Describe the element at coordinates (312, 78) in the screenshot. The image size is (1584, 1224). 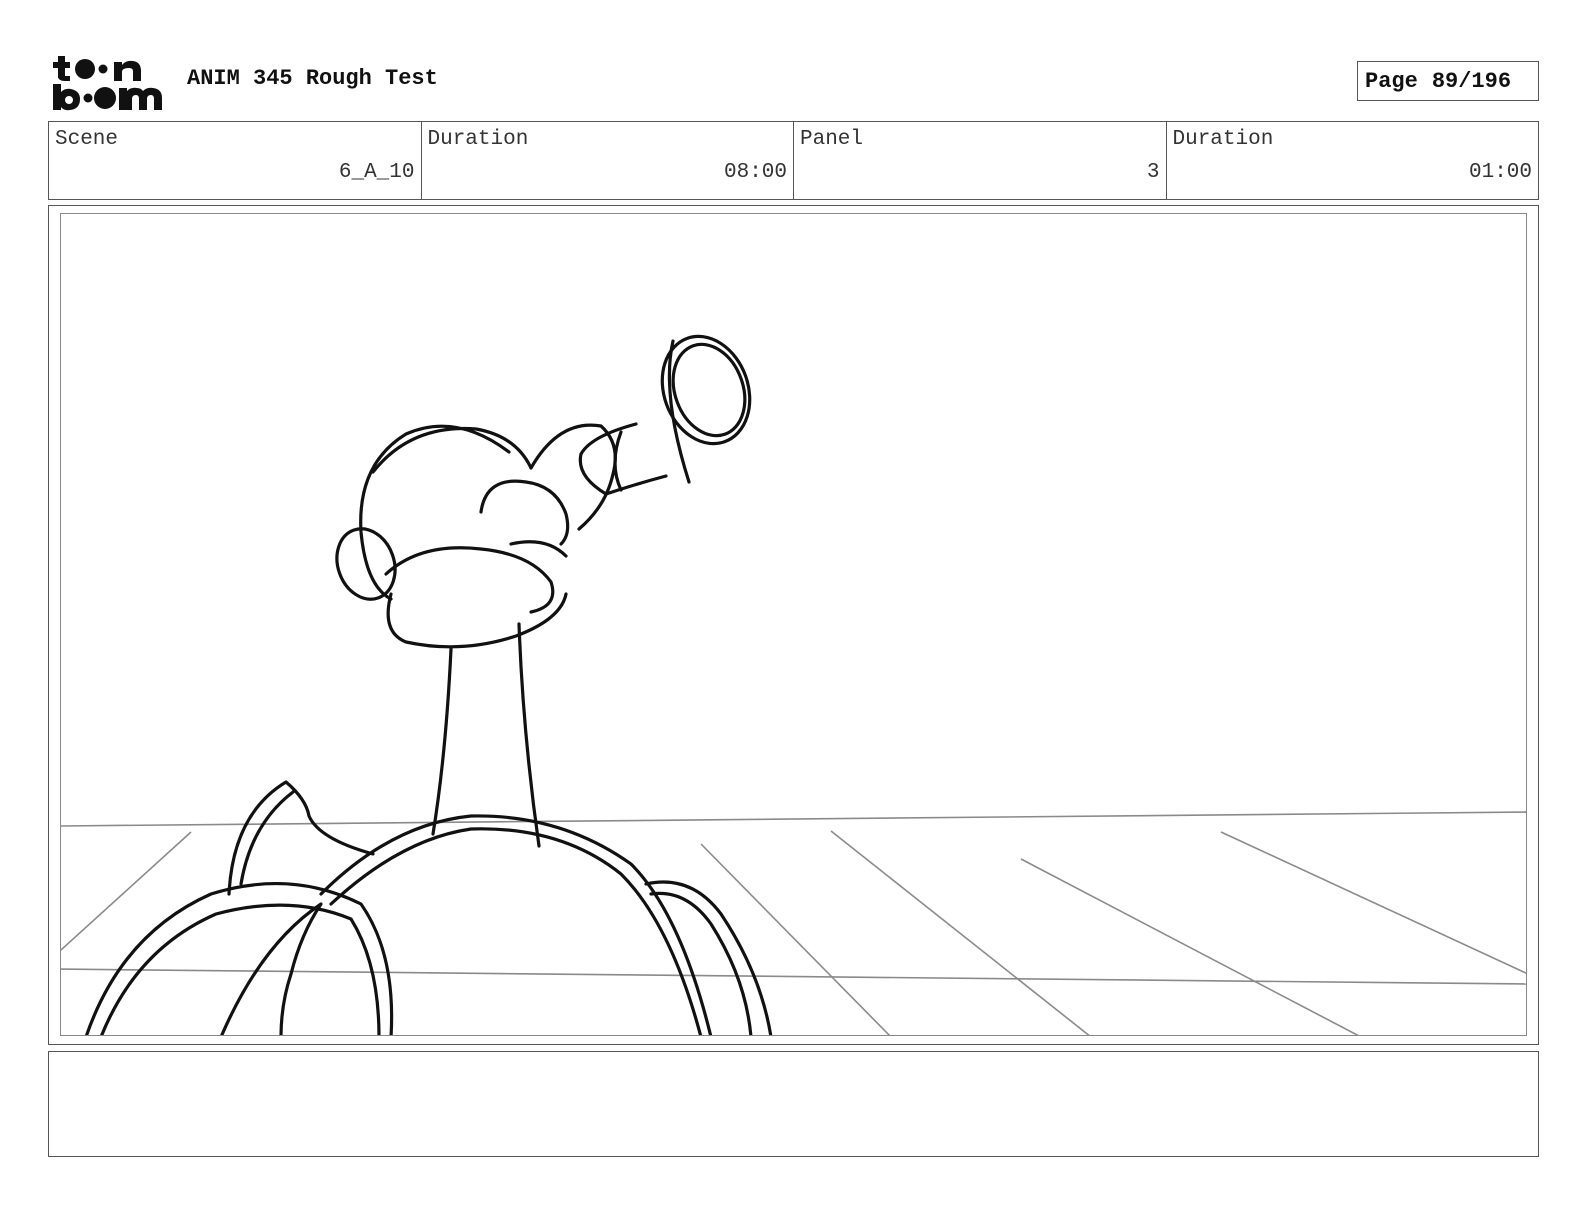
I see `document-title: ANIM 345 Rough Test` at that location.